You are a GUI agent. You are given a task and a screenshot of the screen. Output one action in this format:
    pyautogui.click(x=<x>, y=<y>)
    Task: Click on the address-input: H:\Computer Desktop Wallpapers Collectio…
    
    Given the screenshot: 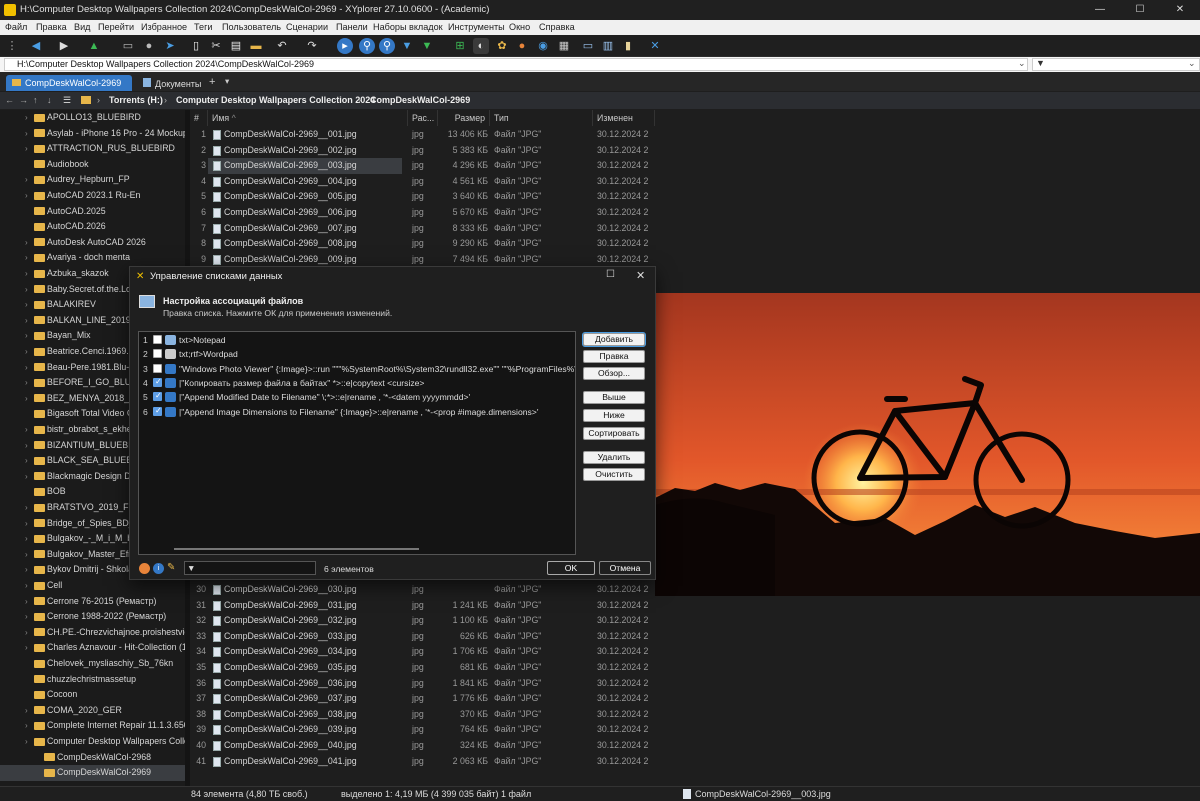 What is the action you would take?
    pyautogui.click(x=516, y=64)
    